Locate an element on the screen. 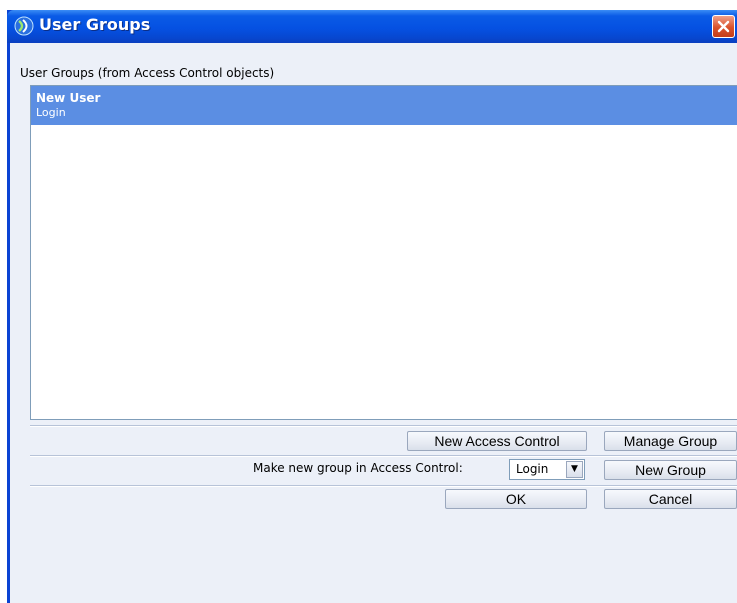 This screenshot has height=603, width=737. new-group-button: New Group is located at coordinates (670, 470).